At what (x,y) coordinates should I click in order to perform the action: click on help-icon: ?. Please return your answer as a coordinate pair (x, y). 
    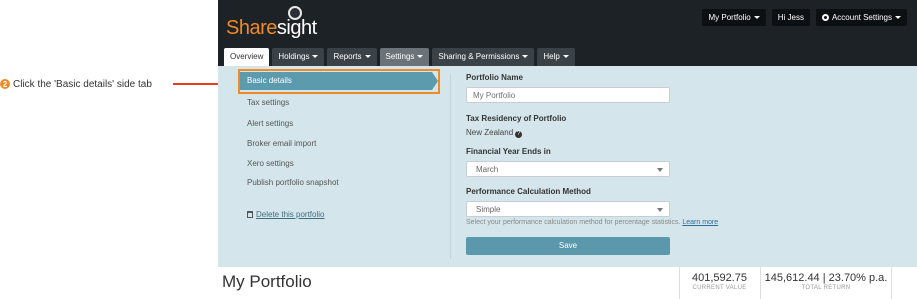
    Looking at the image, I should click on (519, 134).